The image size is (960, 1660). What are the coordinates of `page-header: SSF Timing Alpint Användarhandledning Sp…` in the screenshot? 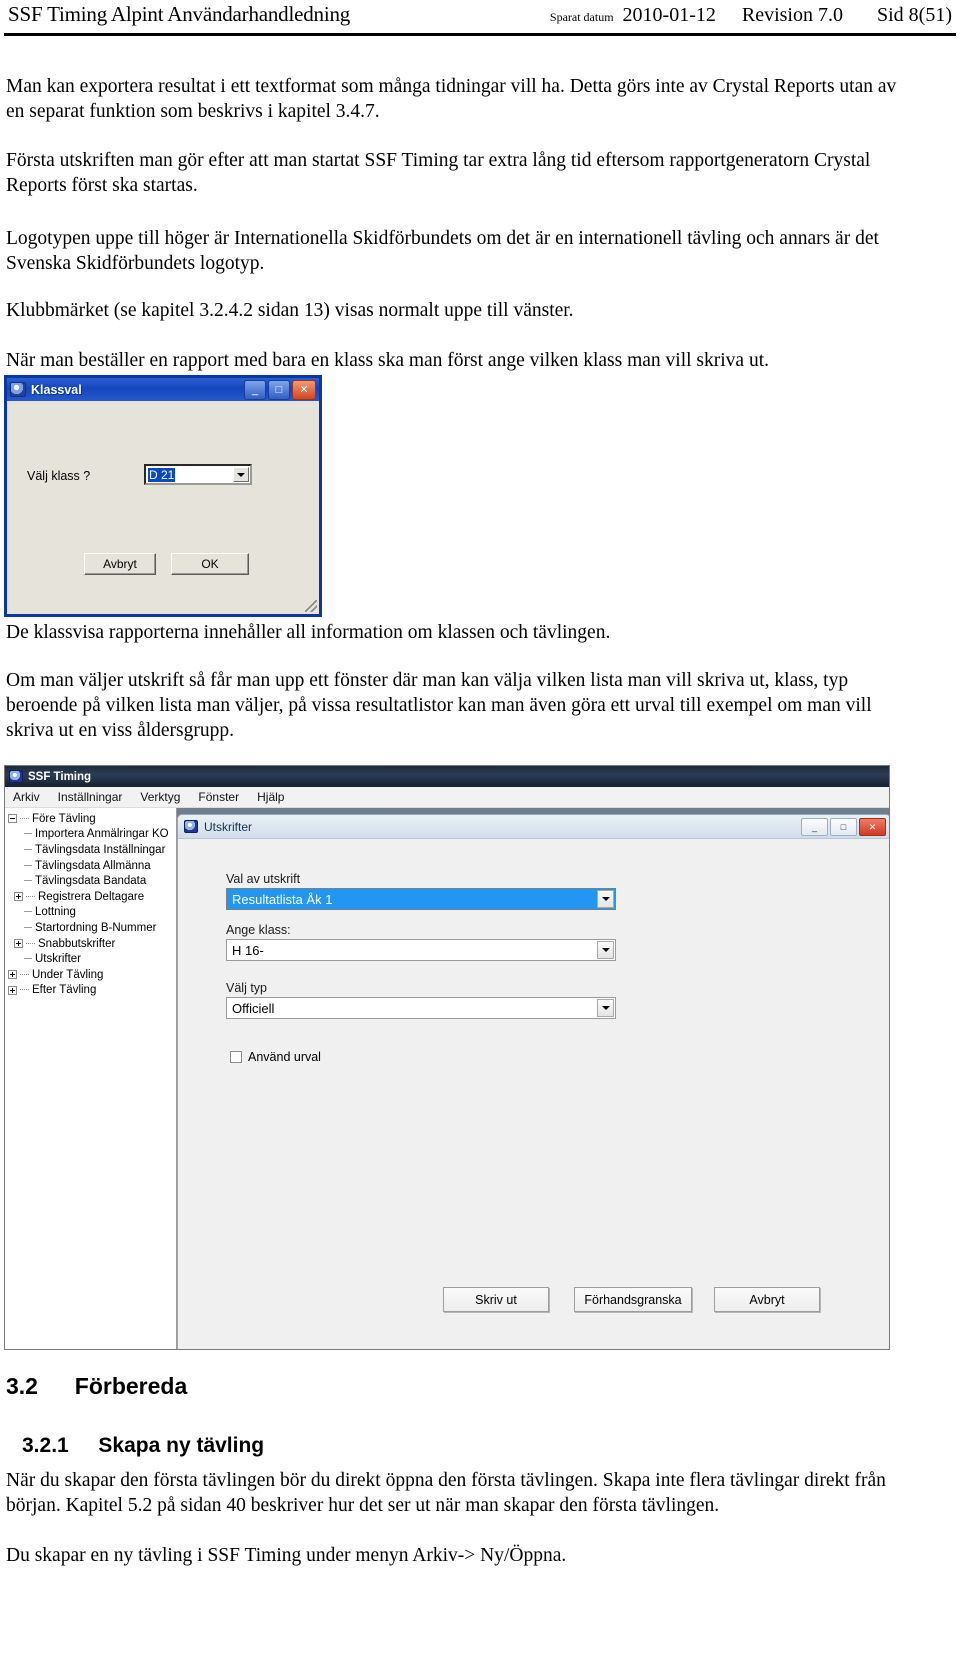 It's located at (480, 22).